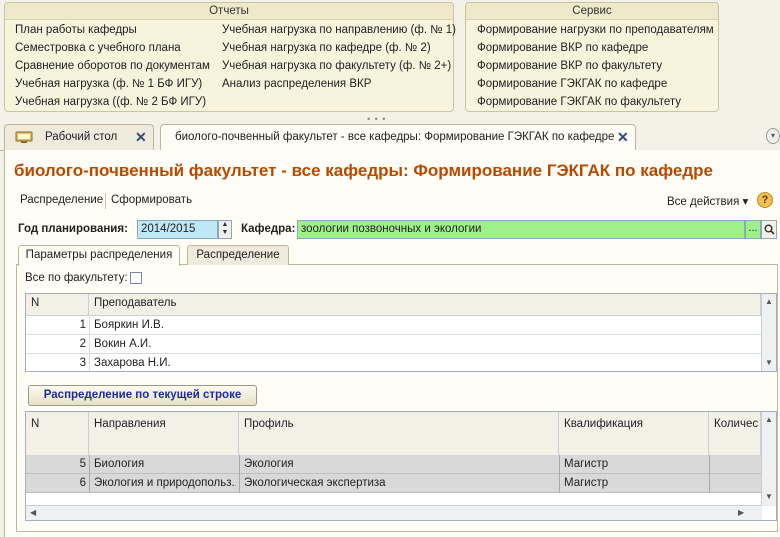  Describe the element at coordinates (119, 464) in the screenshot. I see `row-direction: Биология` at that location.